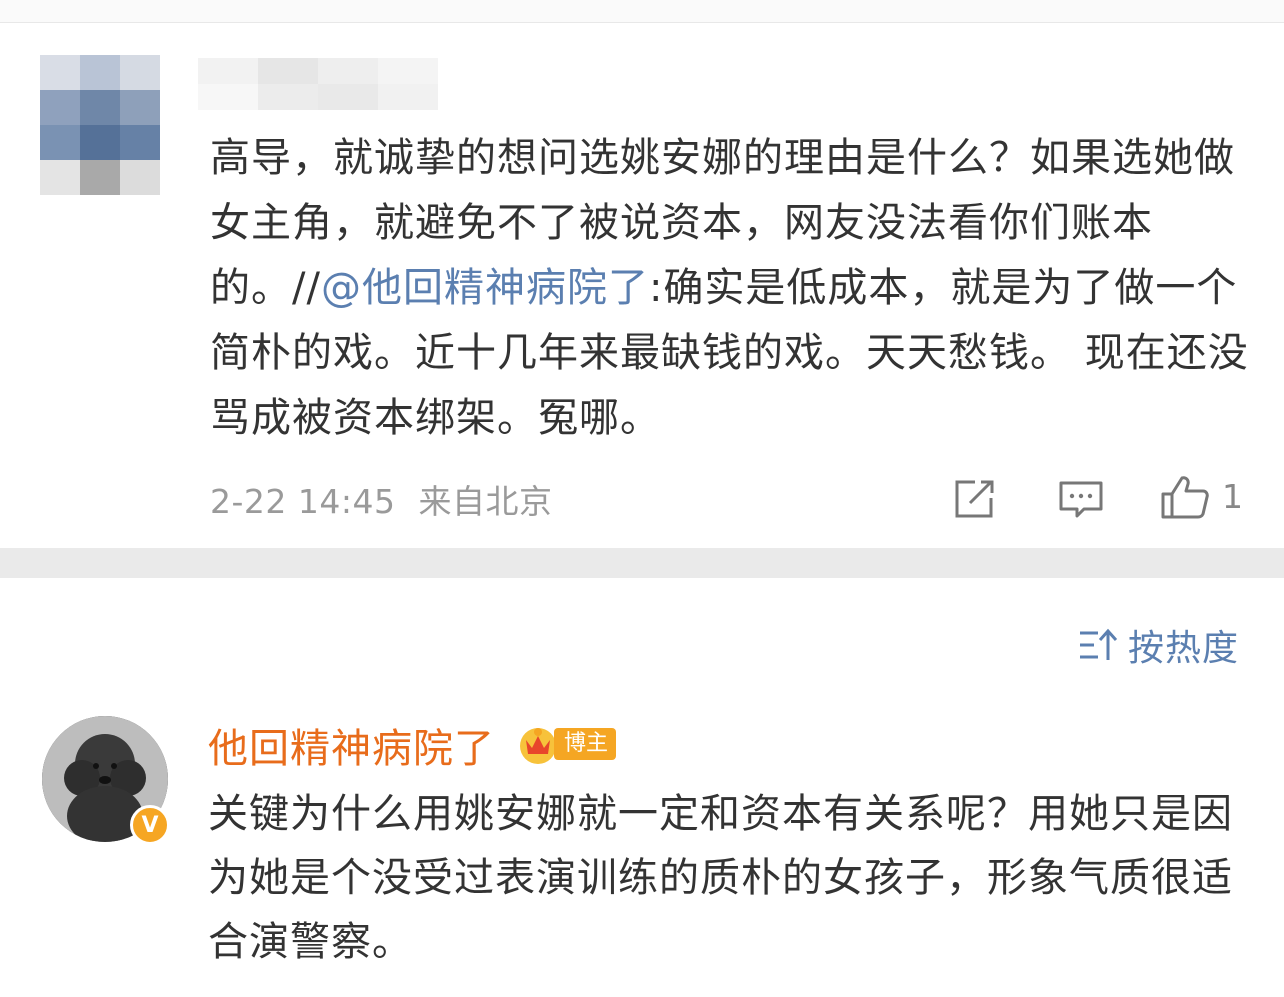 The height and width of the screenshot is (997, 1284). What do you see at coordinates (1185, 497) in the screenshot?
I see `like-icon` at bounding box center [1185, 497].